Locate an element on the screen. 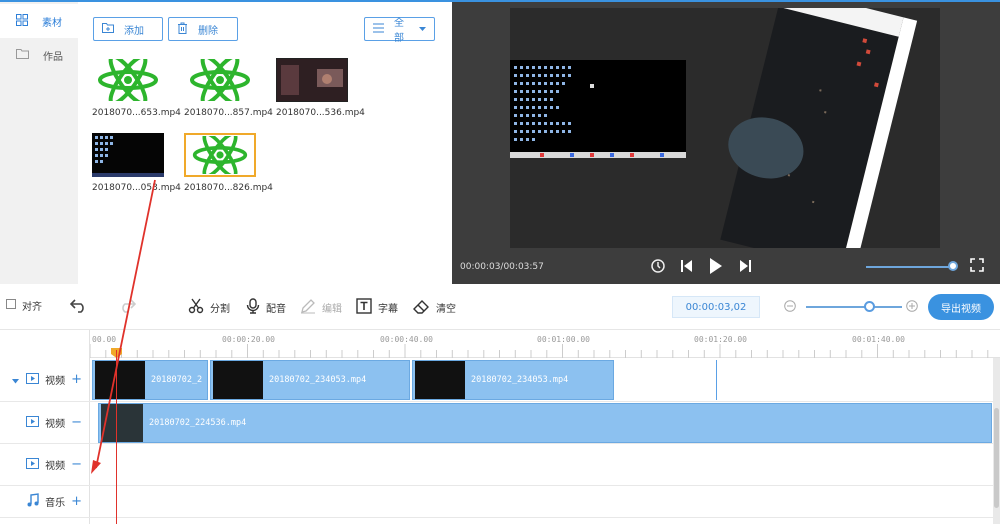  media-name: 2018070...826.mp4 is located at coordinates (228, 188).